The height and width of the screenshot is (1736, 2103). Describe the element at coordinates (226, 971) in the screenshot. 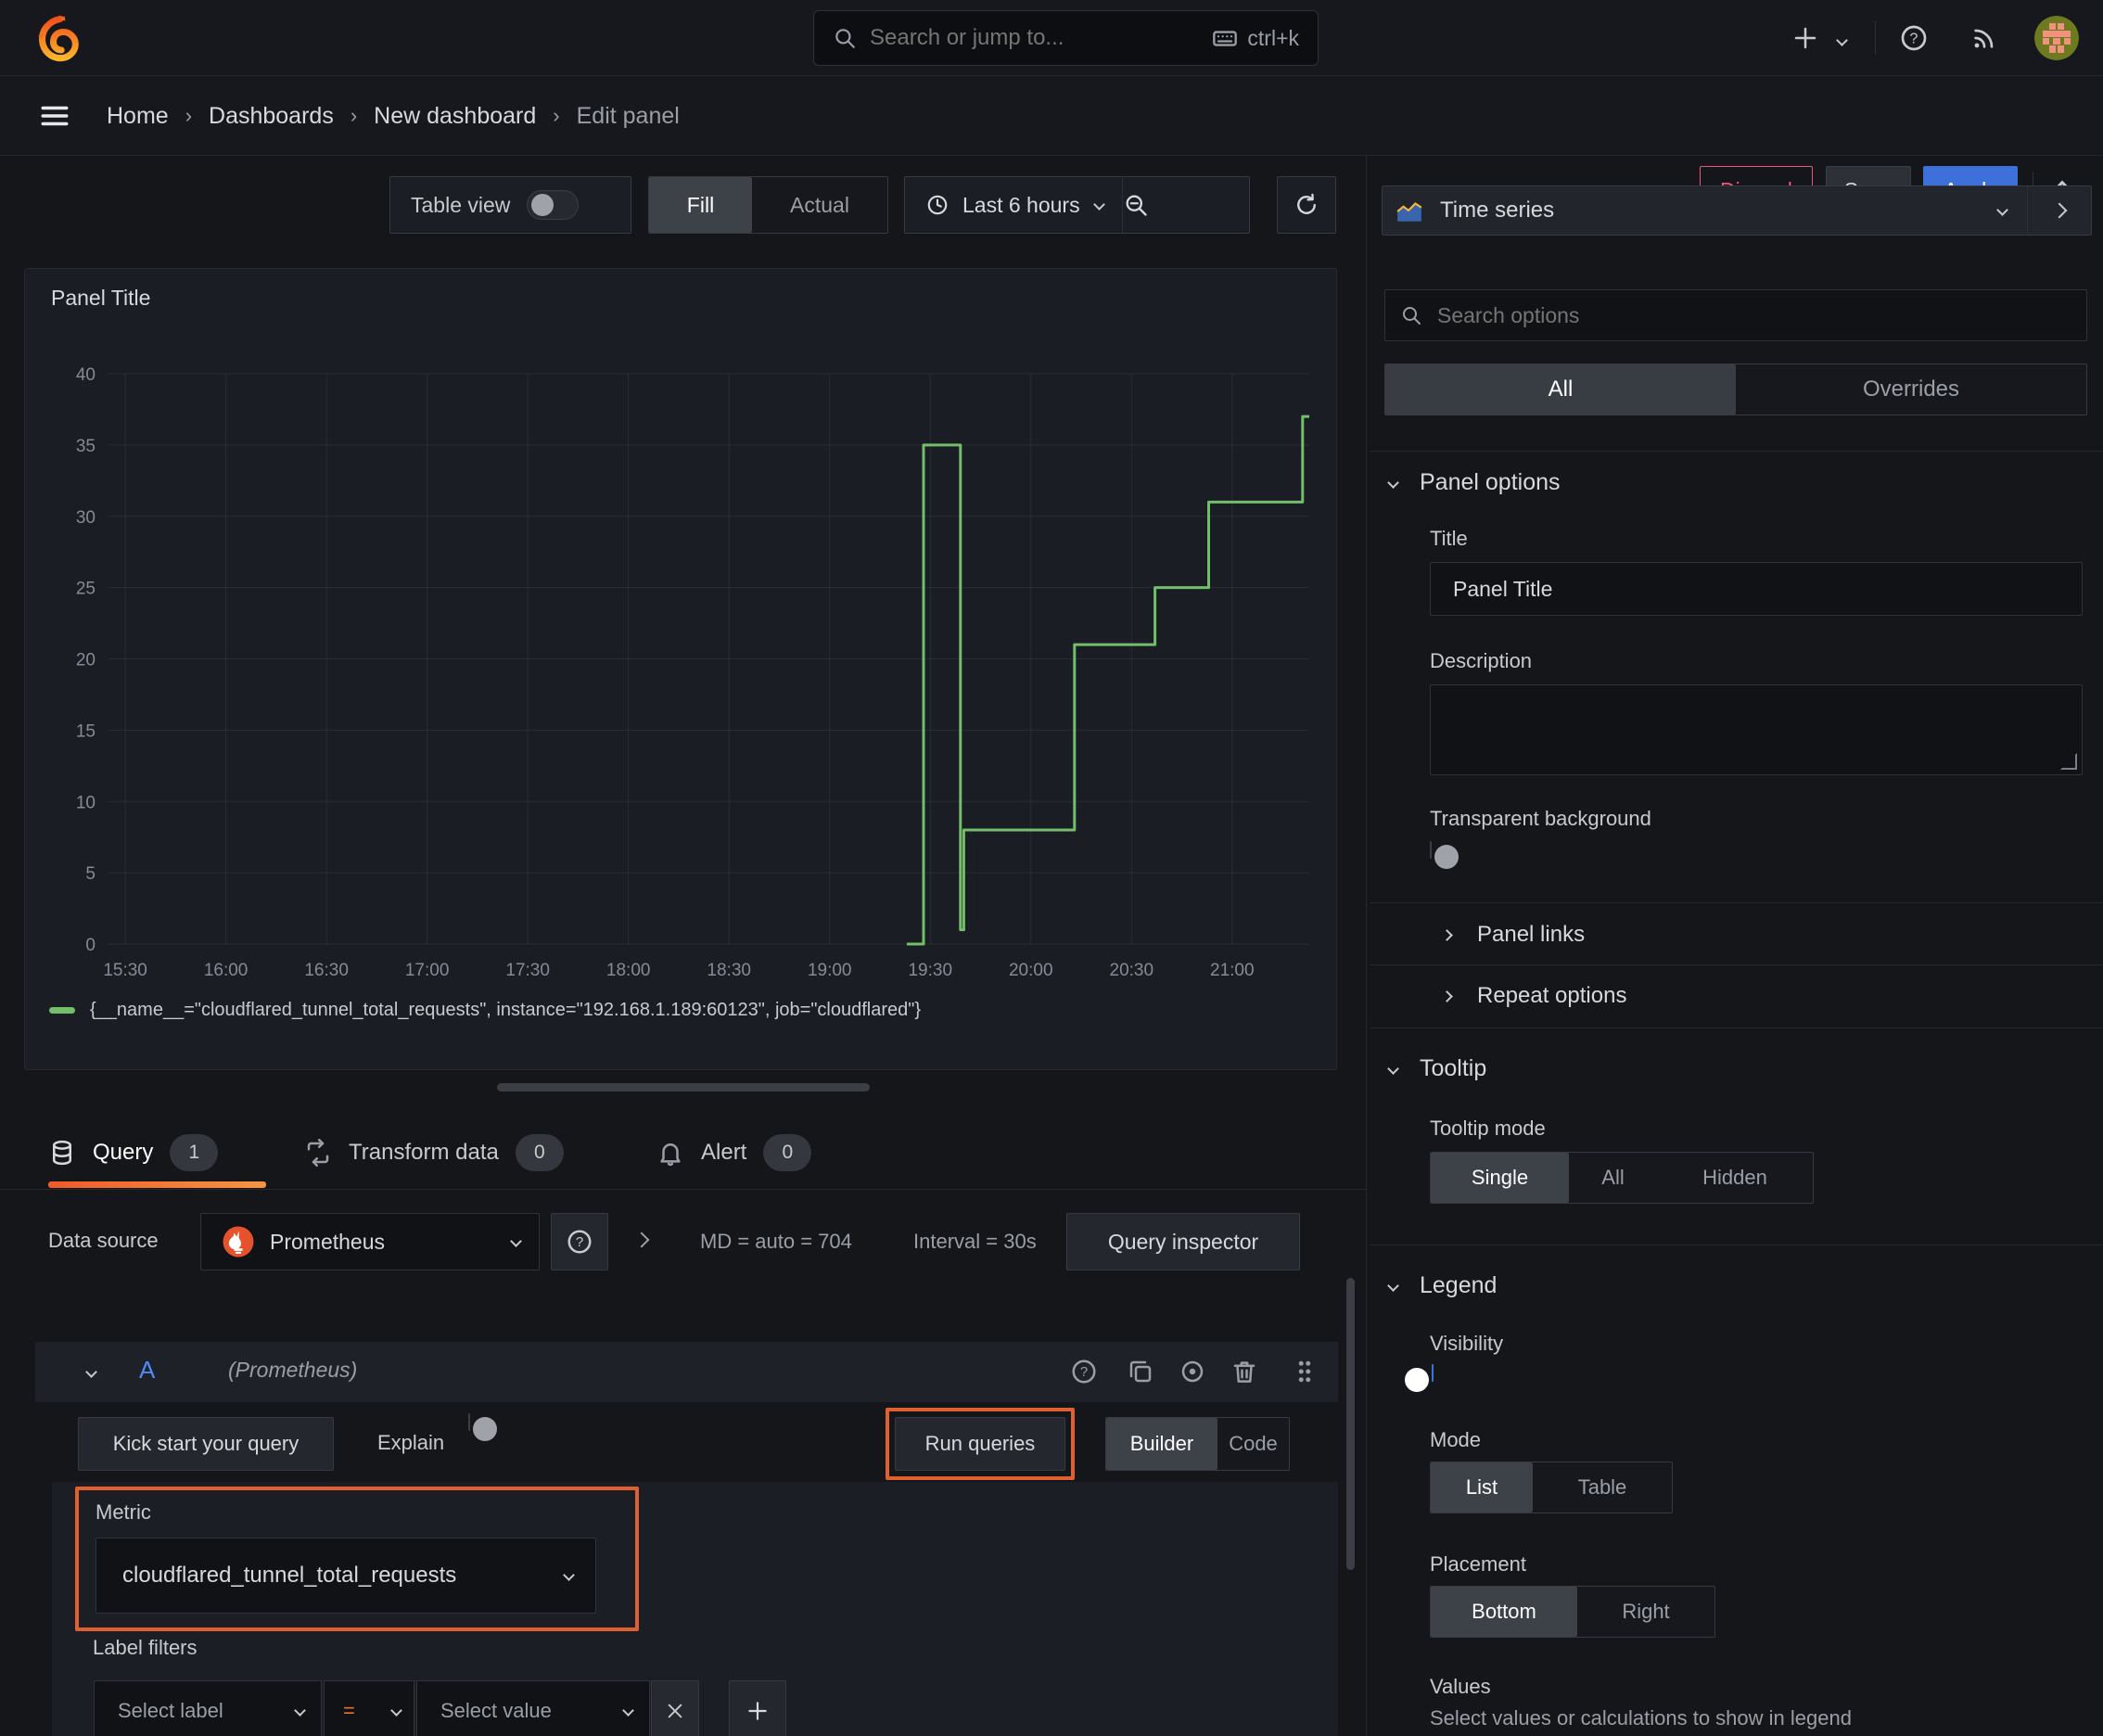

I see `svg-text: 16:00` at that location.